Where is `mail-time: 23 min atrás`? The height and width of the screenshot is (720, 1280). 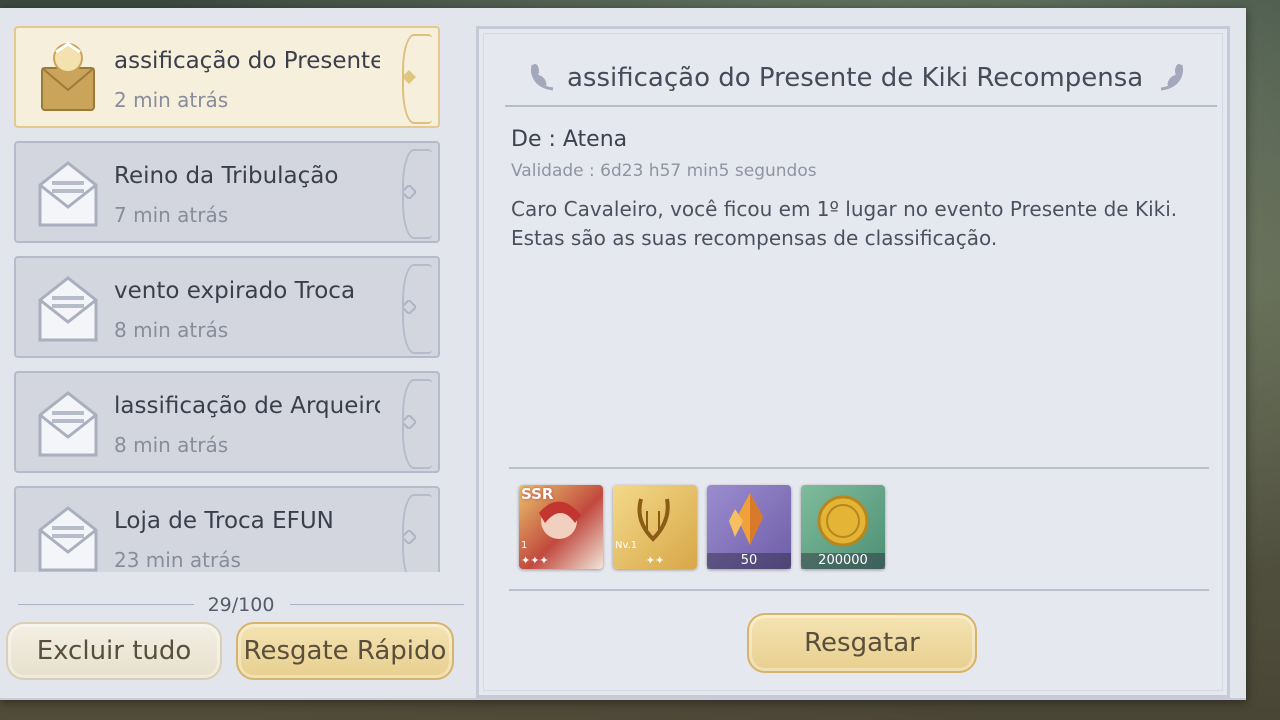 mail-time: 23 min atrás is located at coordinates (177, 560).